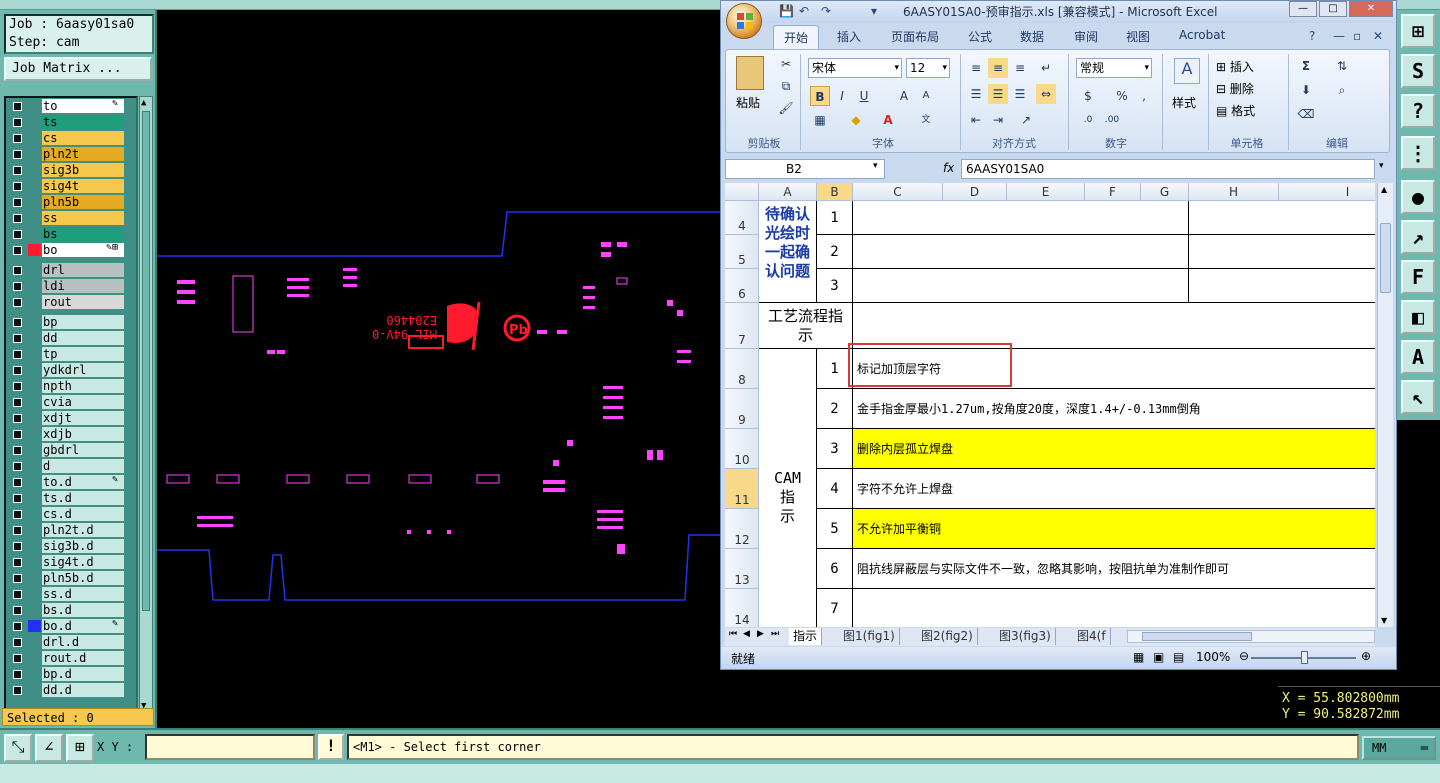  What do you see at coordinates (788, 192) in the screenshot?
I see `column-header: A` at bounding box center [788, 192].